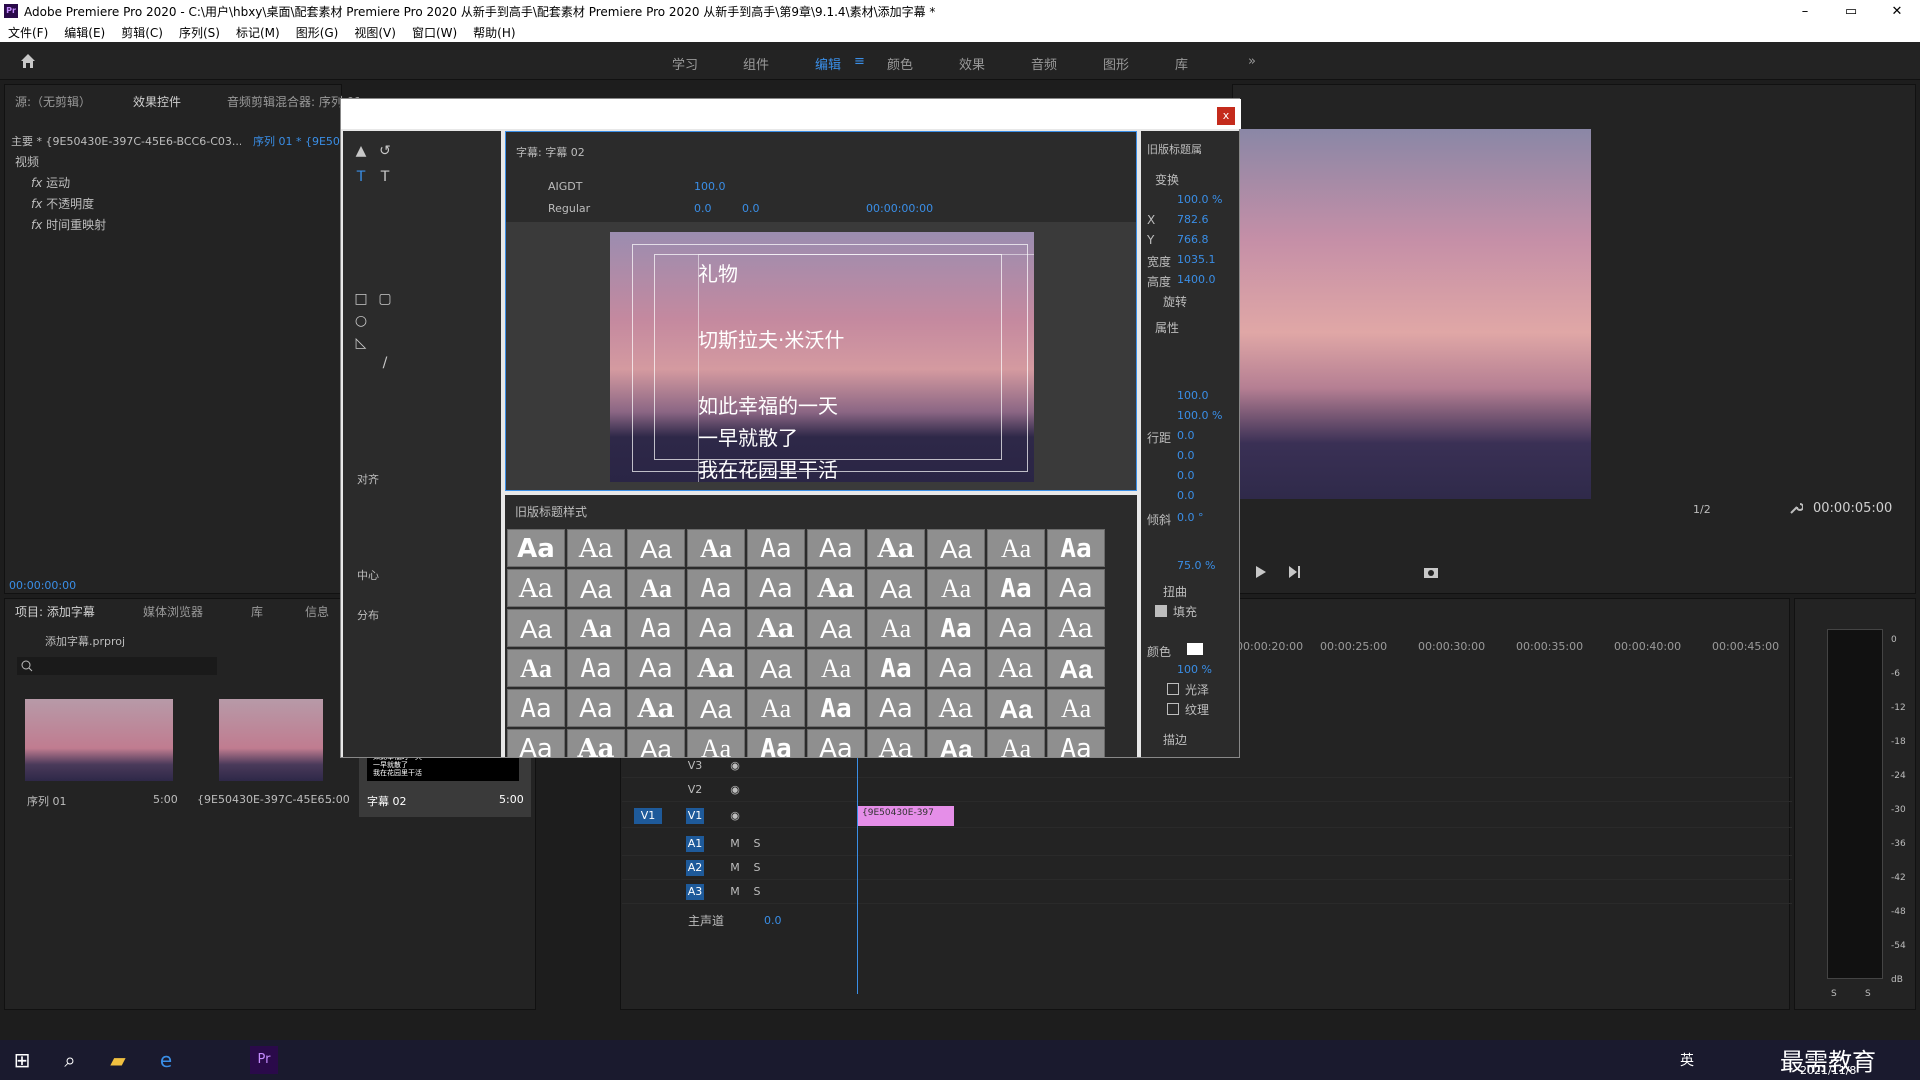 The height and width of the screenshot is (1080, 1920). What do you see at coordinates (258, 32) in the screenshot?
I see `menu-markers: 标记(M)` at bounding box center [258, 32].